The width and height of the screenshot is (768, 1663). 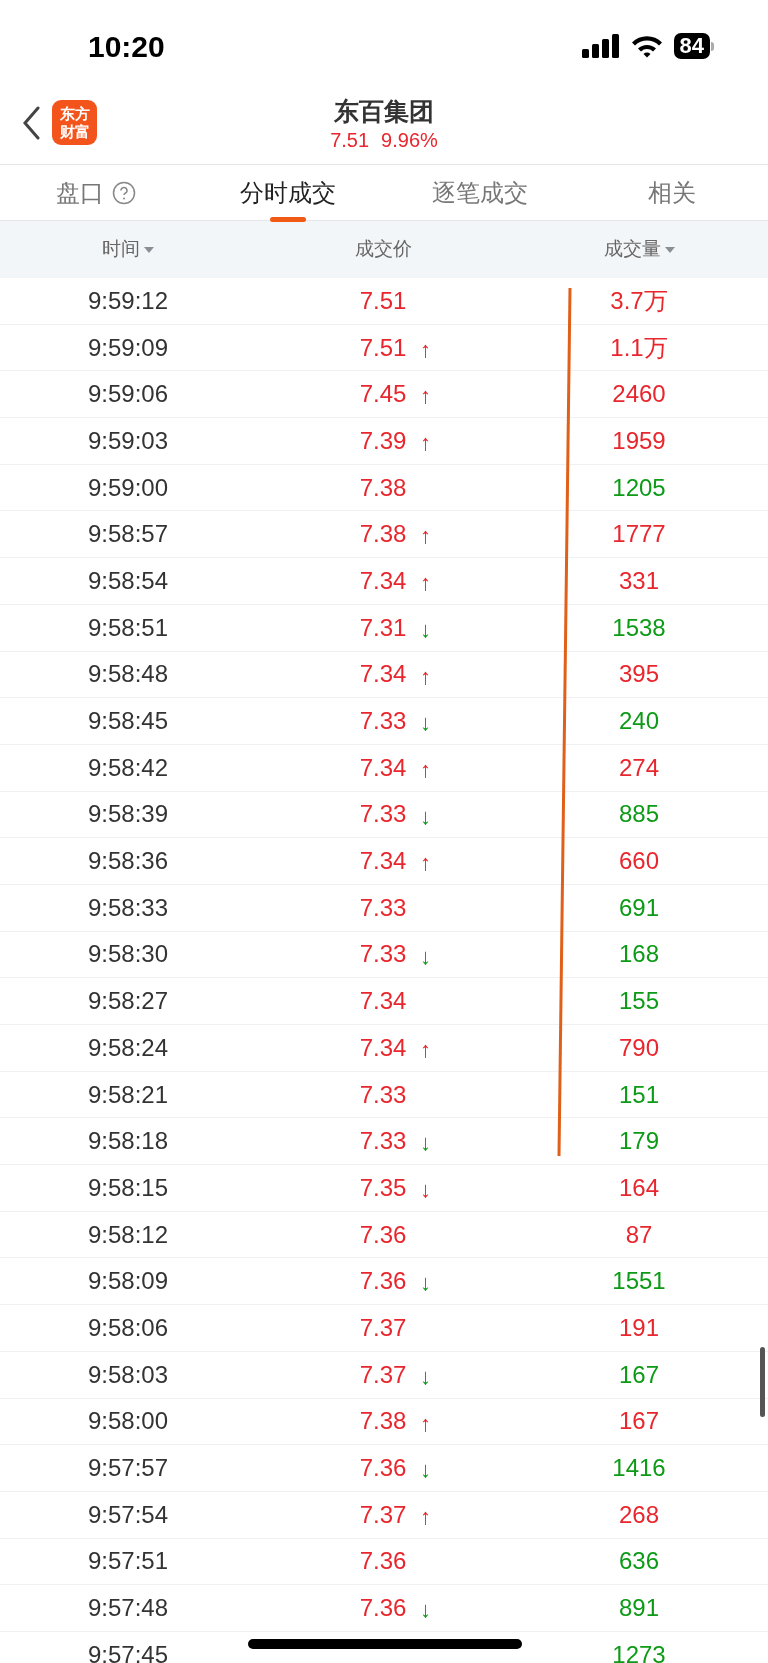 I want to click on time-cell-text: 9:59:03, so click(x=128, y=440).